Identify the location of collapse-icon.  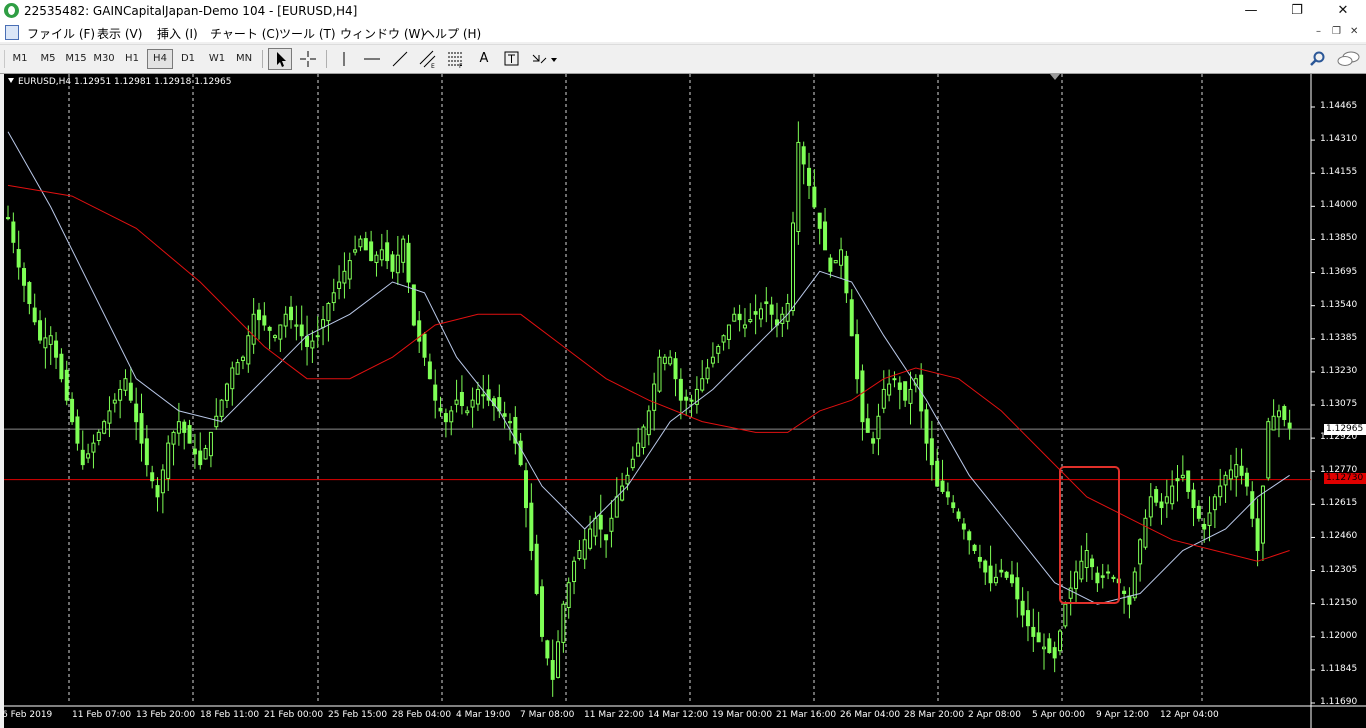
(11, 80).